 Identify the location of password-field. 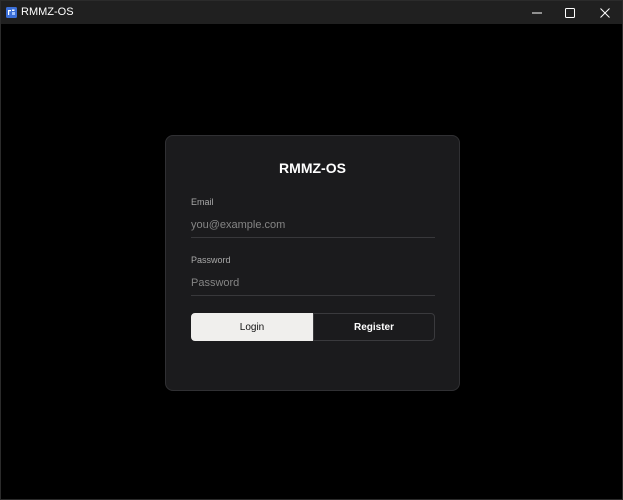
(313, 283).